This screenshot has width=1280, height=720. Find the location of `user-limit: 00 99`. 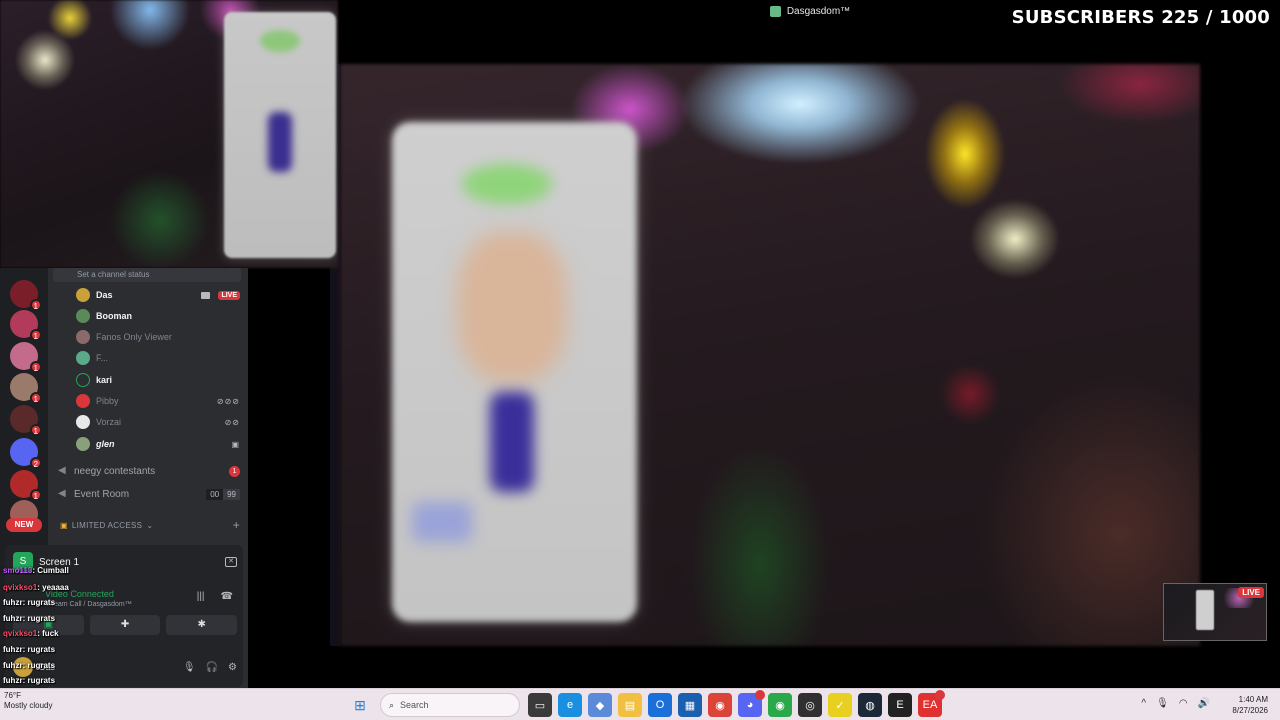

user-limit: 00 99 is located at coordinates (223, 494).